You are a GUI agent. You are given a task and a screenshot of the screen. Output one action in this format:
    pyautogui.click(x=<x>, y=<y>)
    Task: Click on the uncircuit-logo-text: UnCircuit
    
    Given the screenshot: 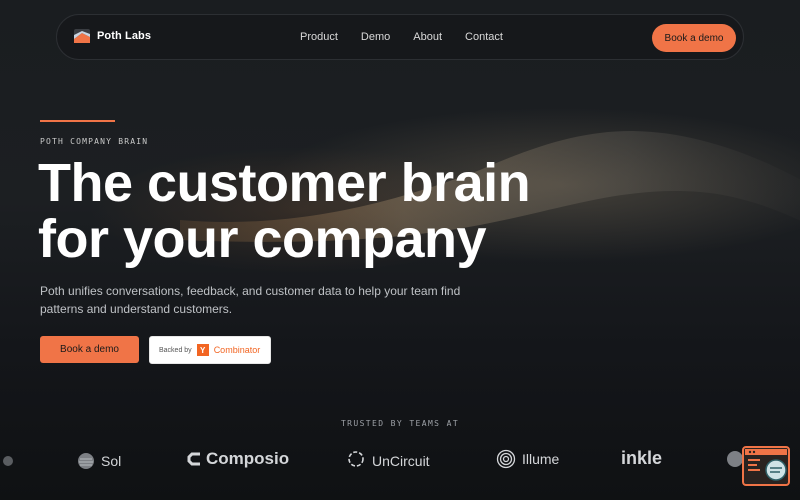 What is the action you would take?
    pyautogui.click(x=401, y=461)
    